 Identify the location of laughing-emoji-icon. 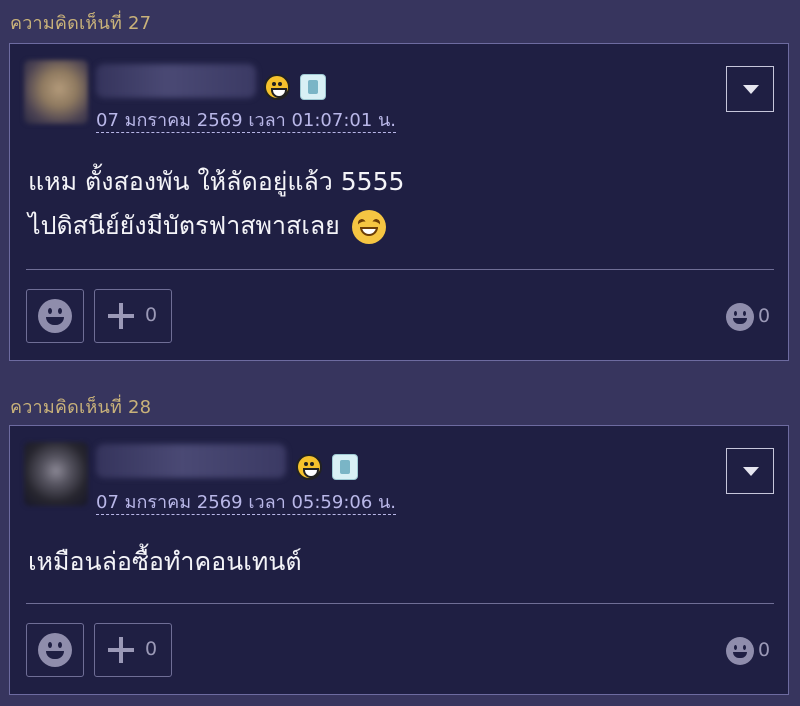
(368, 227).